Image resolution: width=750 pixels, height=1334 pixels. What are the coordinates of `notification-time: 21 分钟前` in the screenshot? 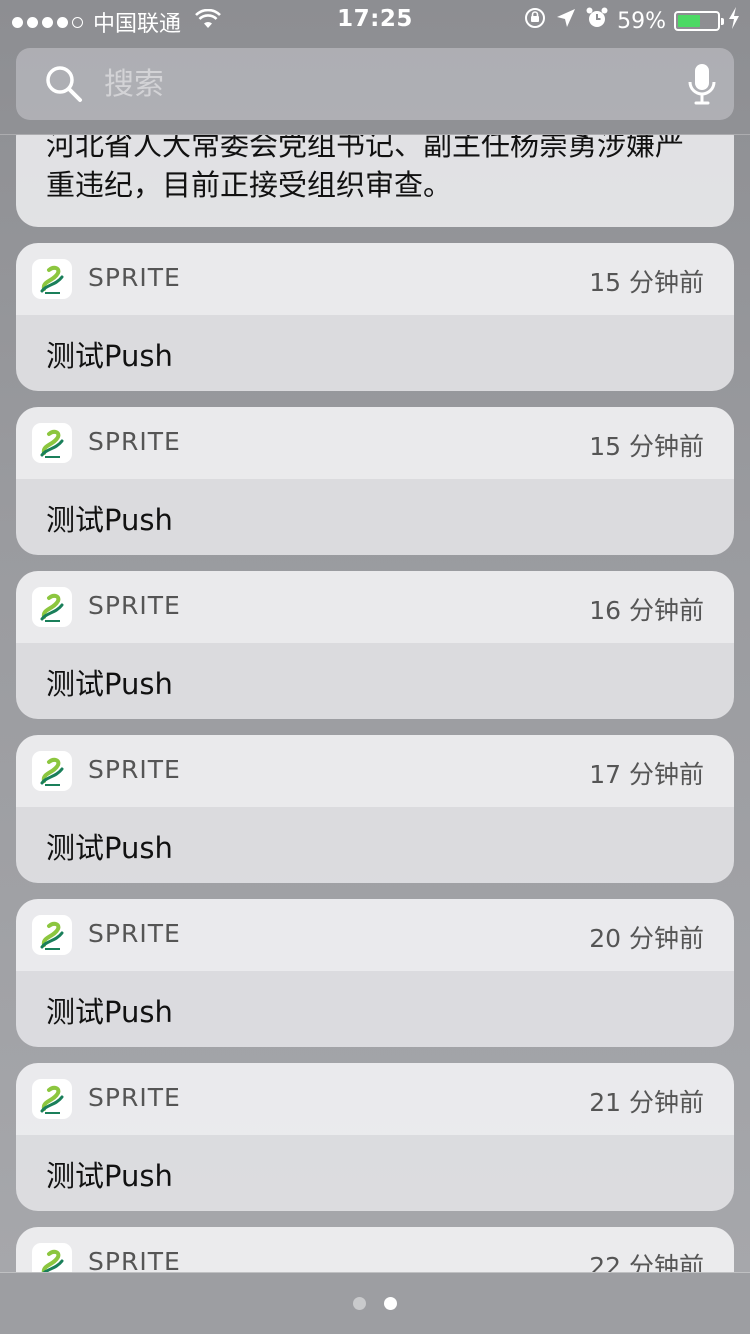 It's located at (646, 1102).